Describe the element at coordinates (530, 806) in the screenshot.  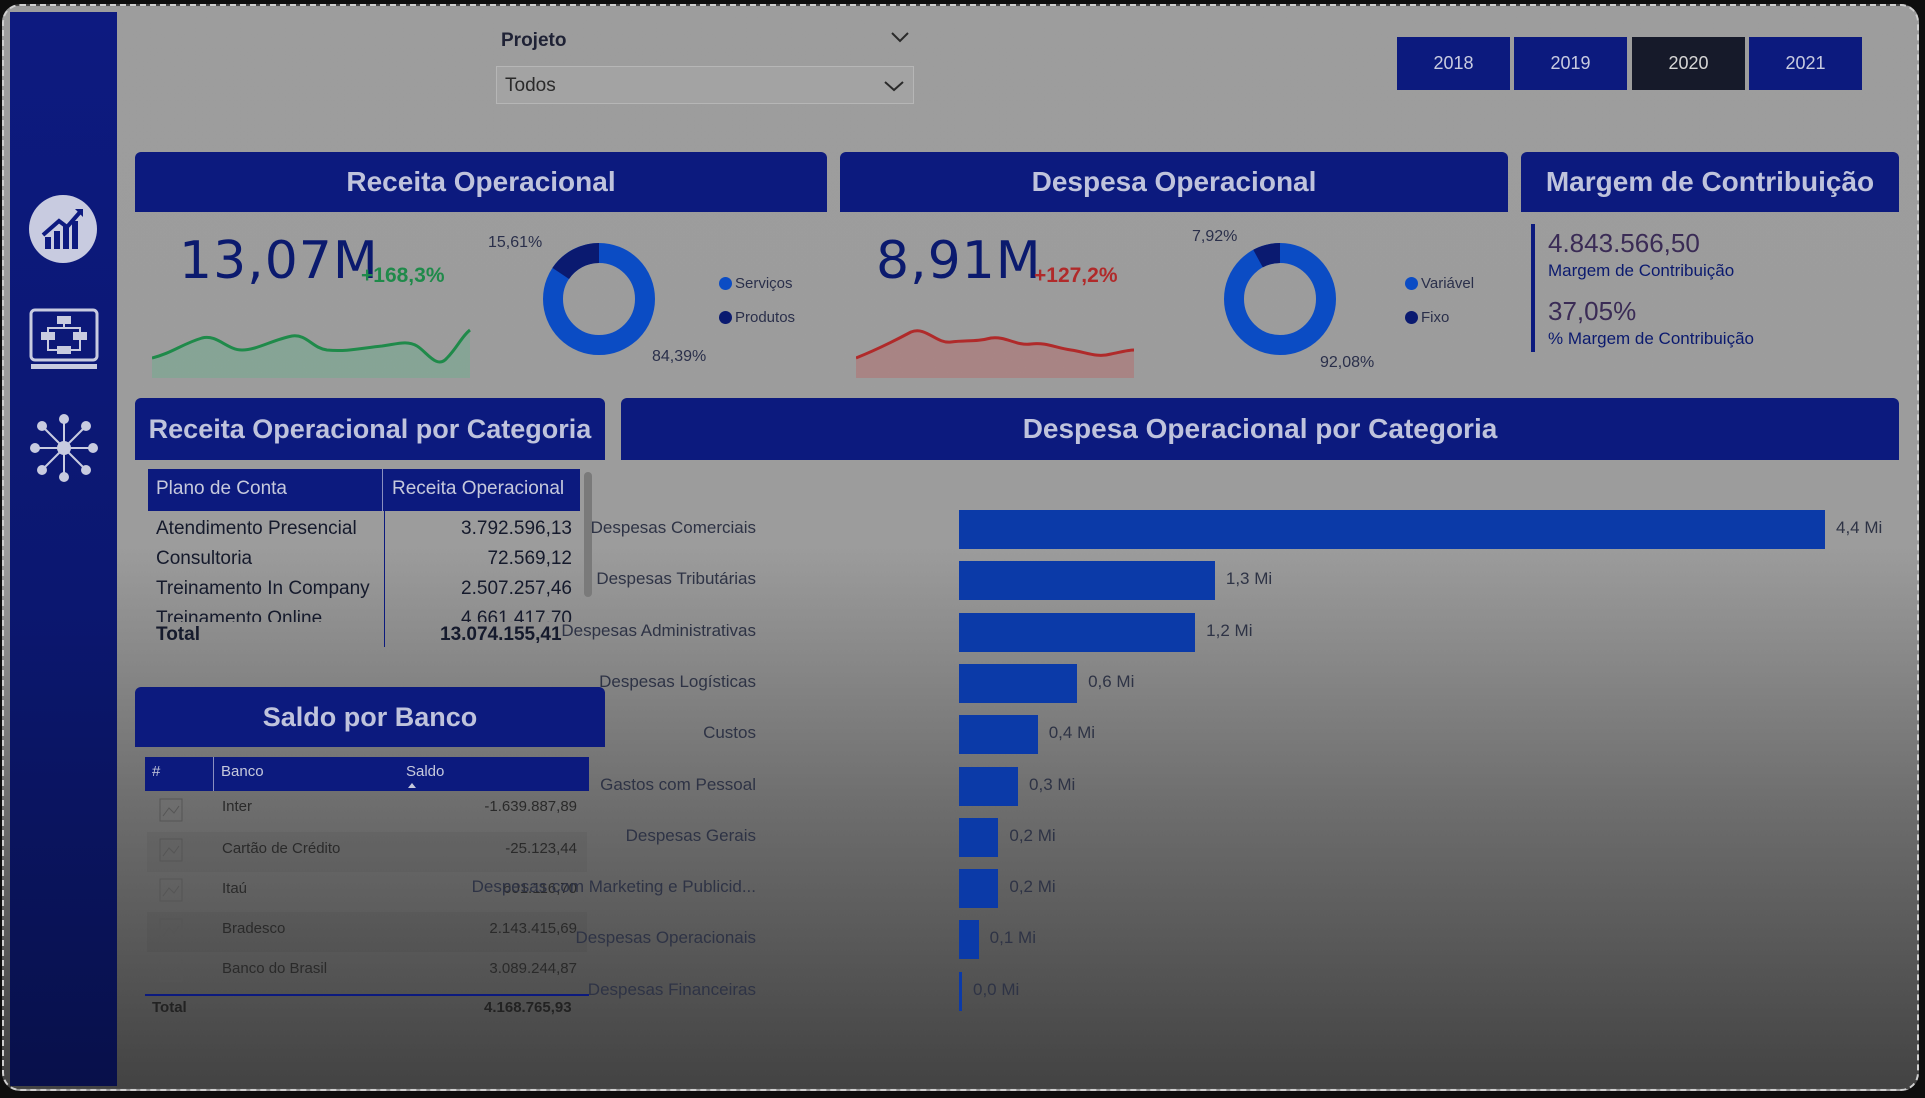
I see `table-cell: -1.639.887,89` at that location.